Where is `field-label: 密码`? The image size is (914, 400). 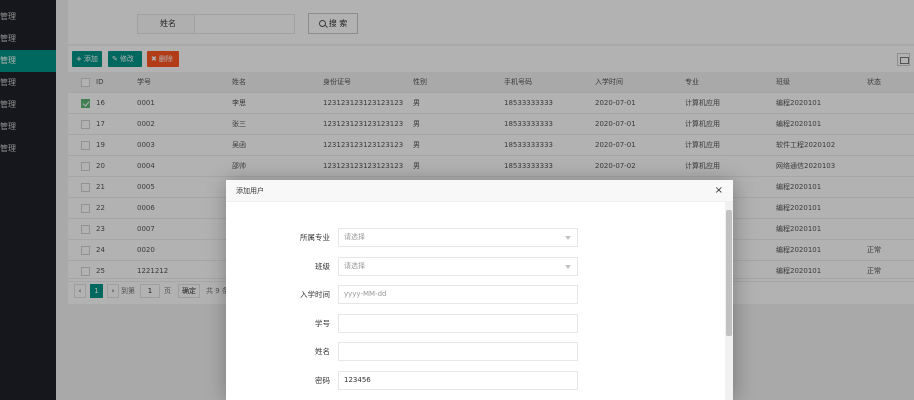 field-label: 密码 is located at coordinates (322, 380).